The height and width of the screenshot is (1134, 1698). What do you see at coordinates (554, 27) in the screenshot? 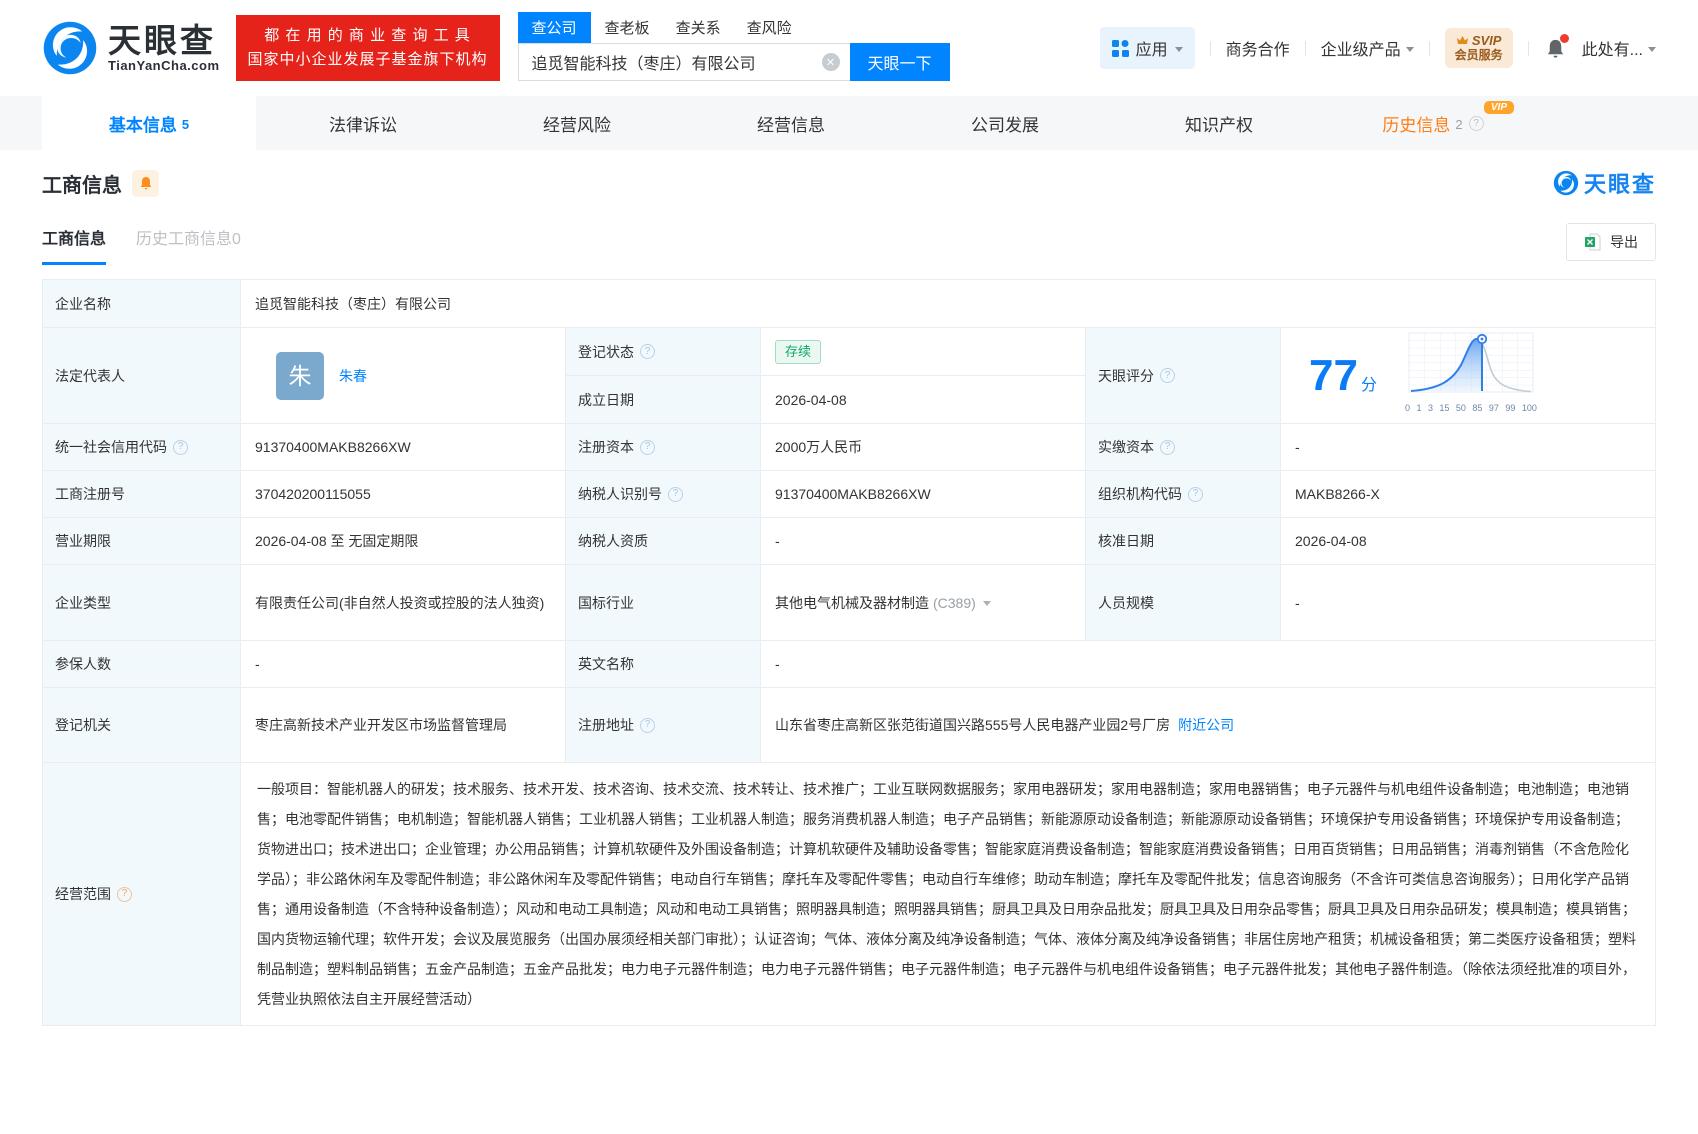
I see `search-tab-company: 查公司` at bounding box center [554, 27].